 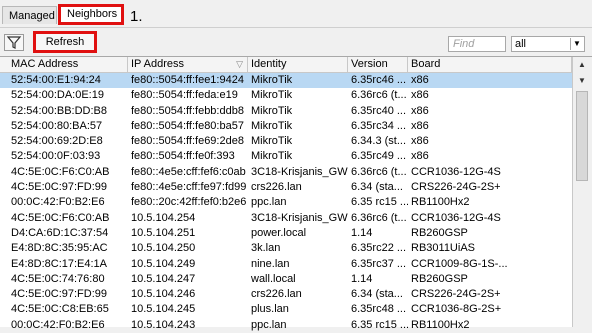 I want to click on find-input: Find, so click(x=477, y=44).